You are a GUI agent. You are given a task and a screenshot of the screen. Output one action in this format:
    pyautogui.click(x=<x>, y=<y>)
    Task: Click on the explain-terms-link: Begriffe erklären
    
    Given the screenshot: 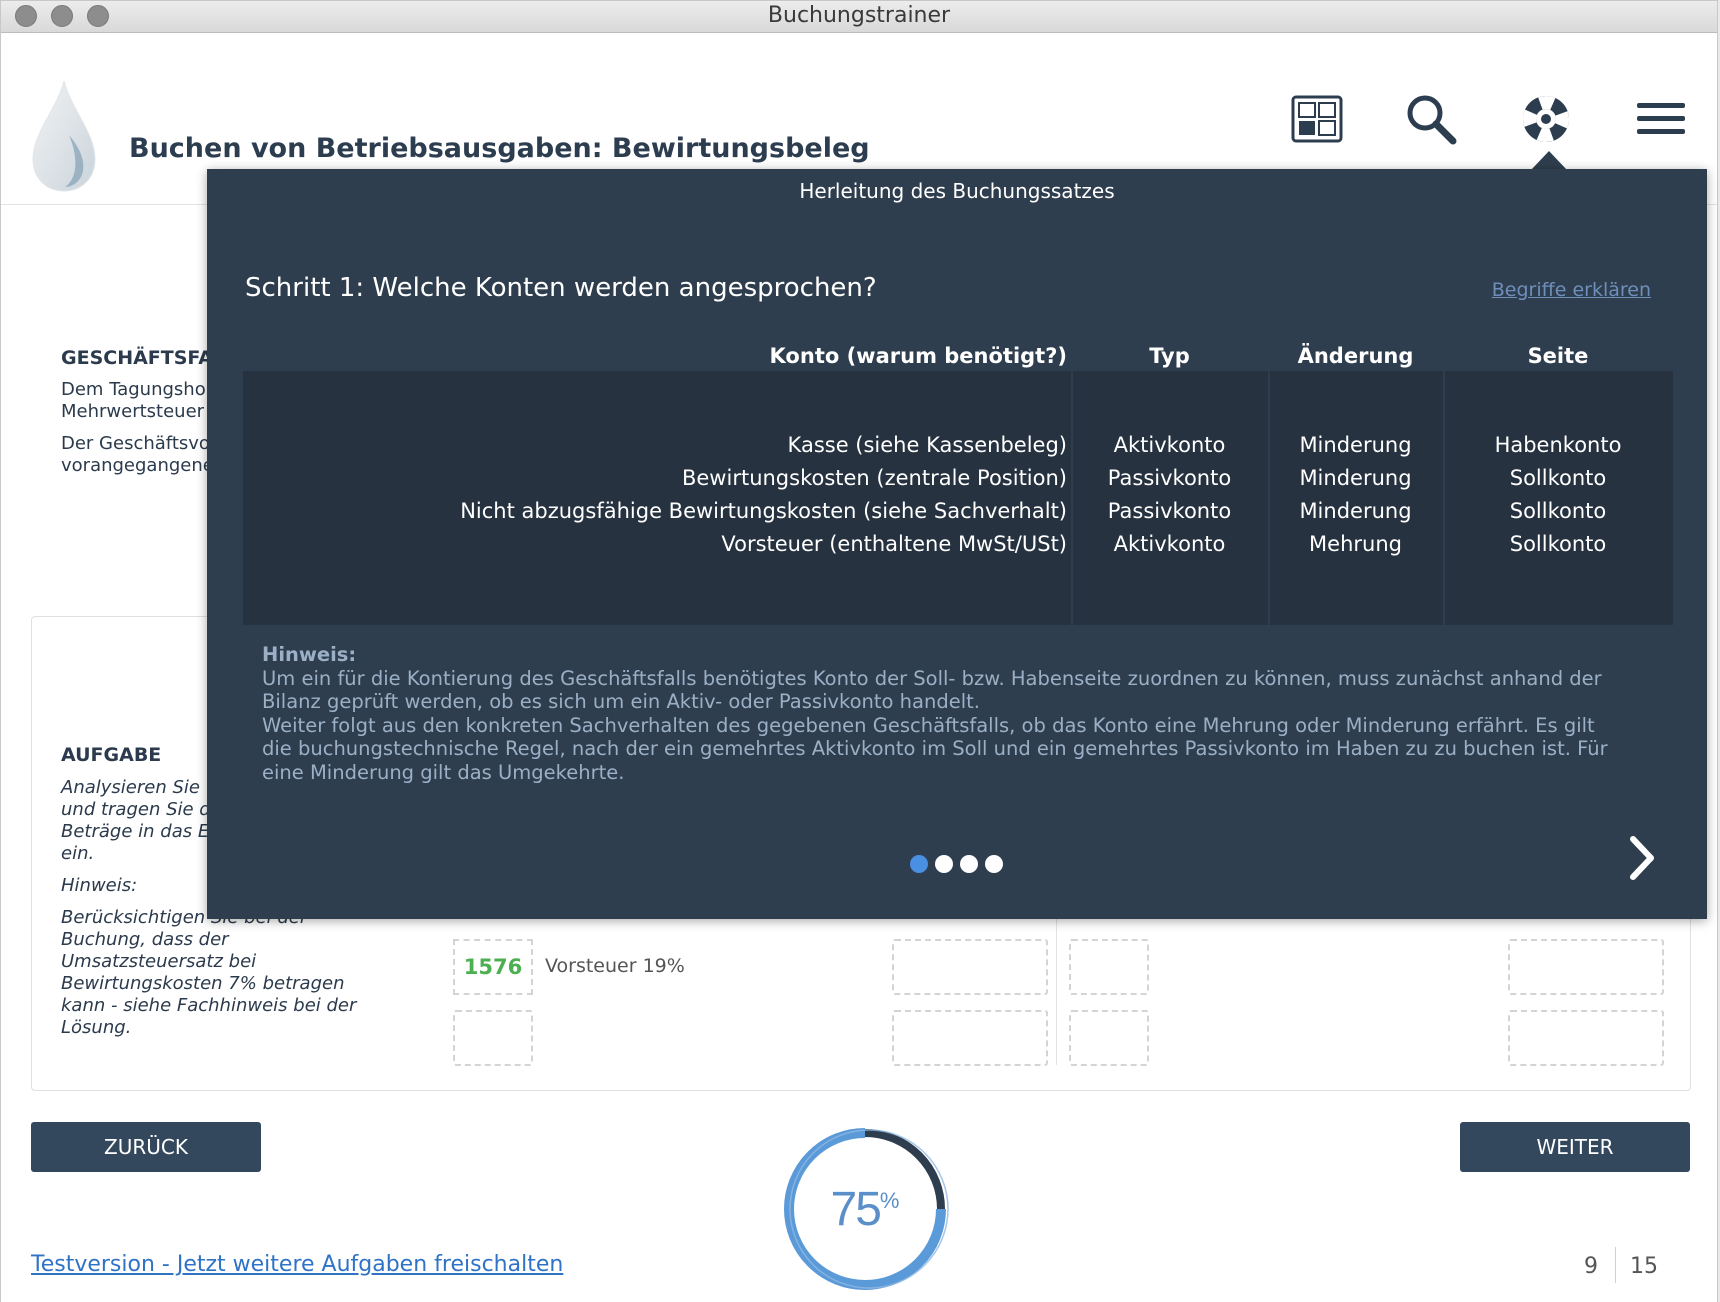 What is the action you would take?
    pyautogui.click(x=1571, y=290)
    